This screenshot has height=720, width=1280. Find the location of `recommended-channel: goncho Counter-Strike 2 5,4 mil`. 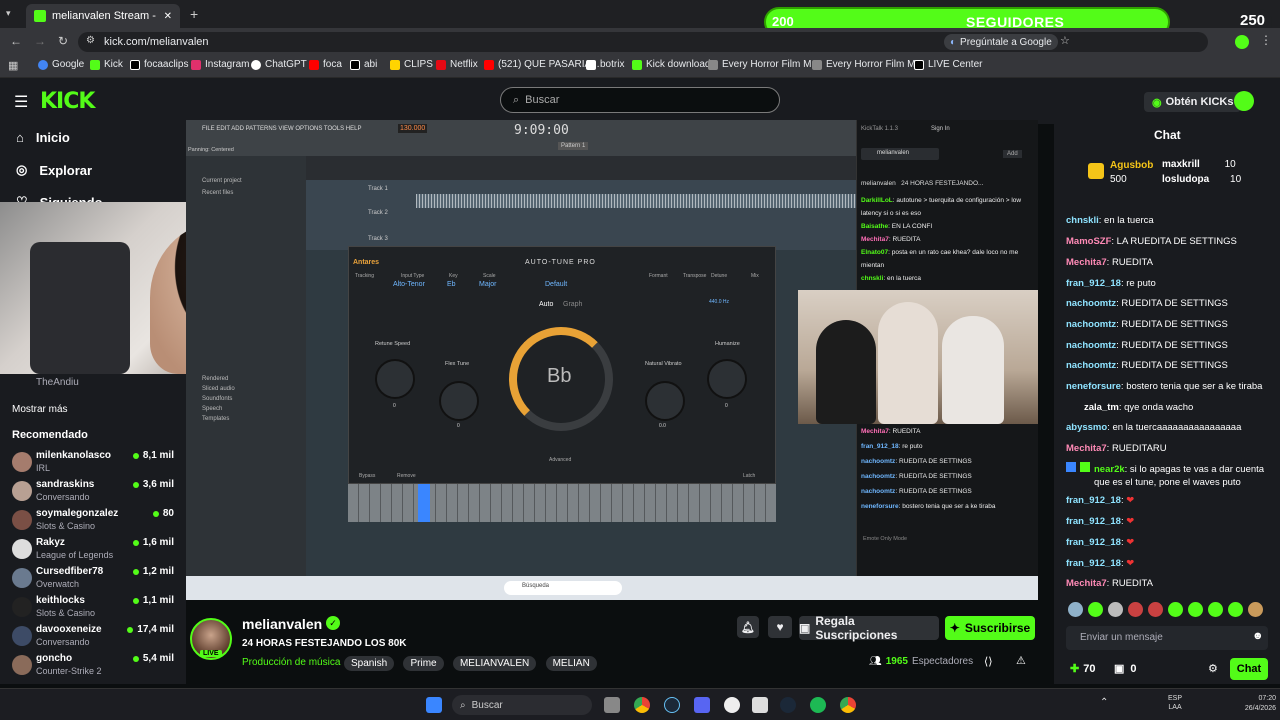

recommended-channel: goncho Counter-Strike 2 5,4 mil is located at coordinates (96, 667).